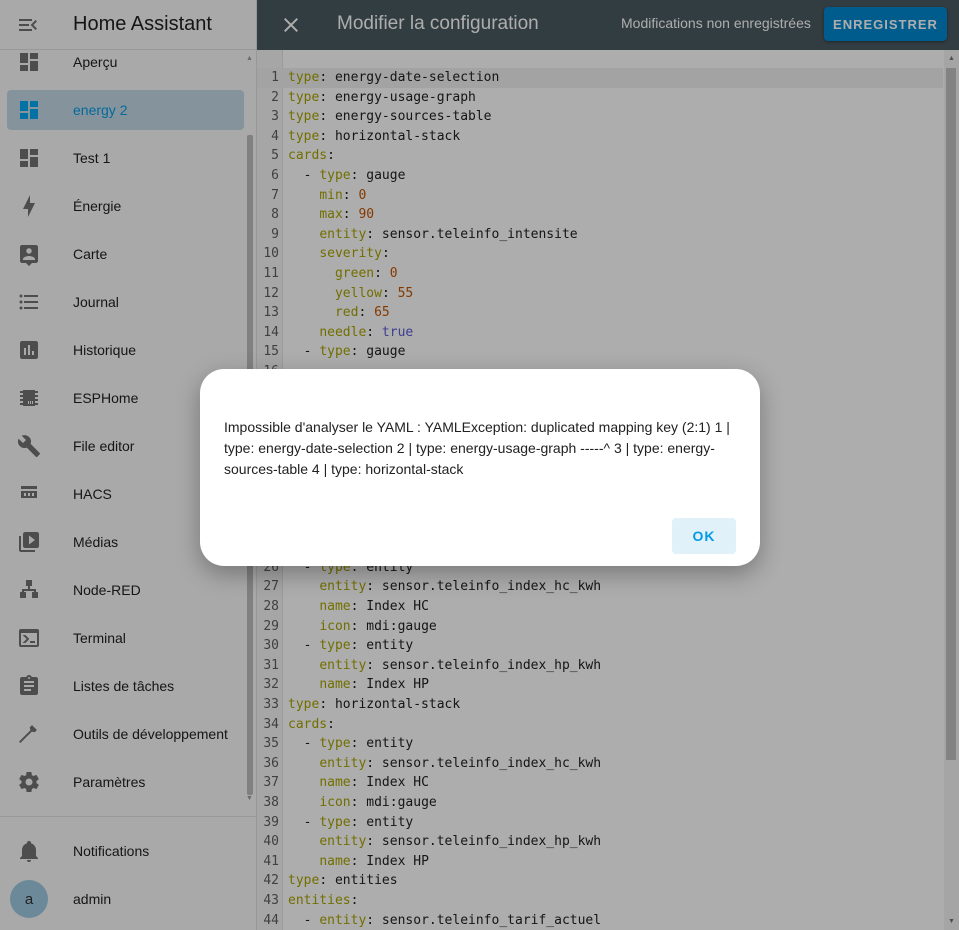 This screenshot has width=959, height=930. I want to click on ok-button: OK, so click(704, 536).